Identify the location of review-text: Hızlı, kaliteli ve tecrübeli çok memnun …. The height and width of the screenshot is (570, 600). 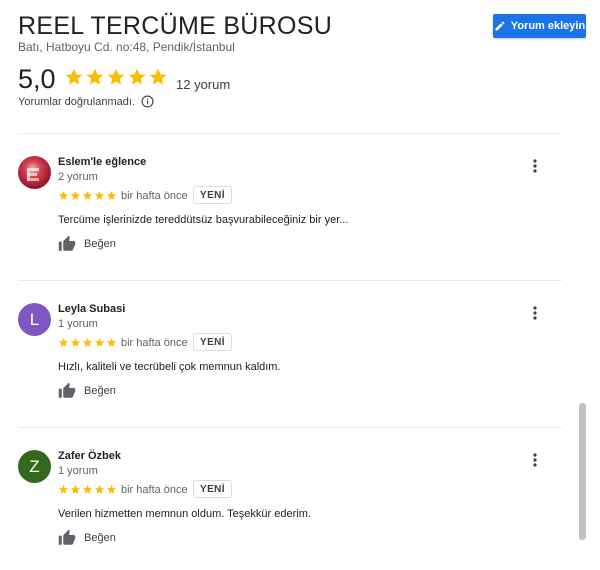
(169, 367).